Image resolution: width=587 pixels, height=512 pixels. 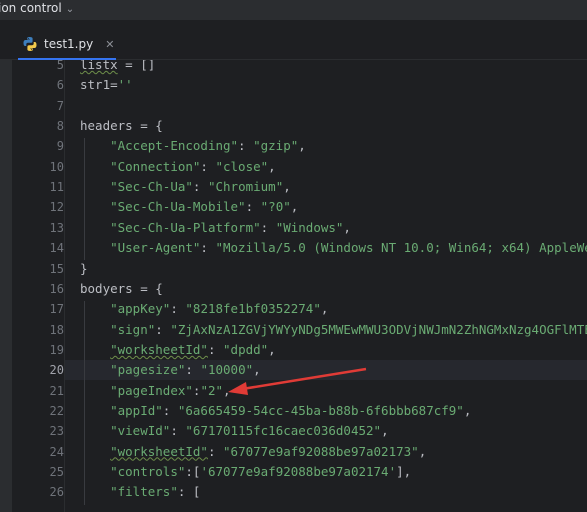 I want to click on code-line: "Accept-Encoding": "gzip",, so click(x=326, y=146).